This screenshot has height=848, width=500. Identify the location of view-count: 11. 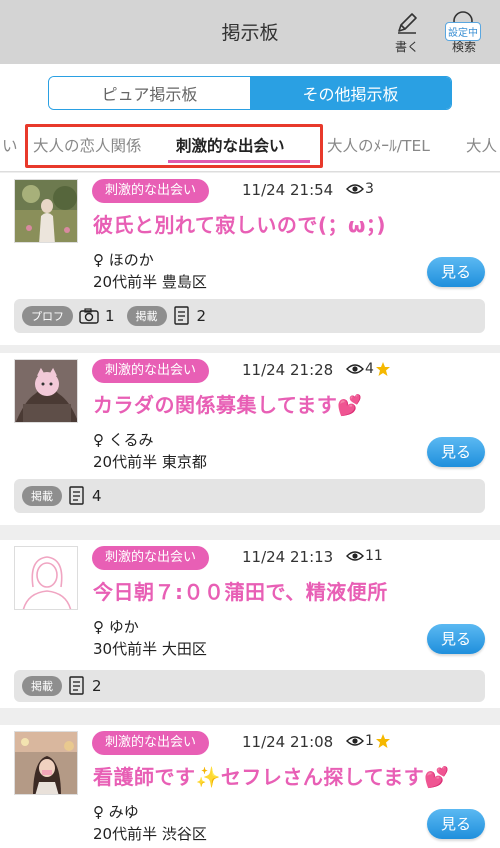
(364, 556).